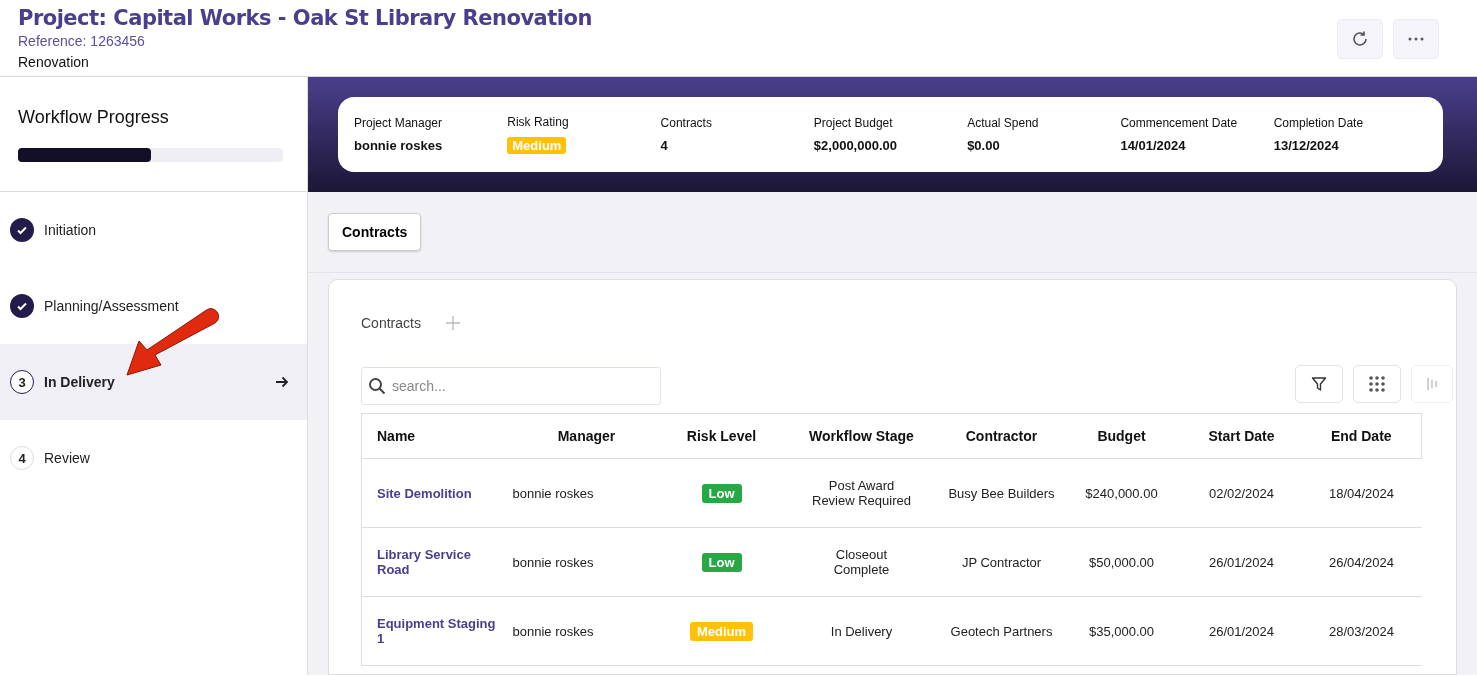  I want to click on contracts-tab: Contracts, so click(375, 232).